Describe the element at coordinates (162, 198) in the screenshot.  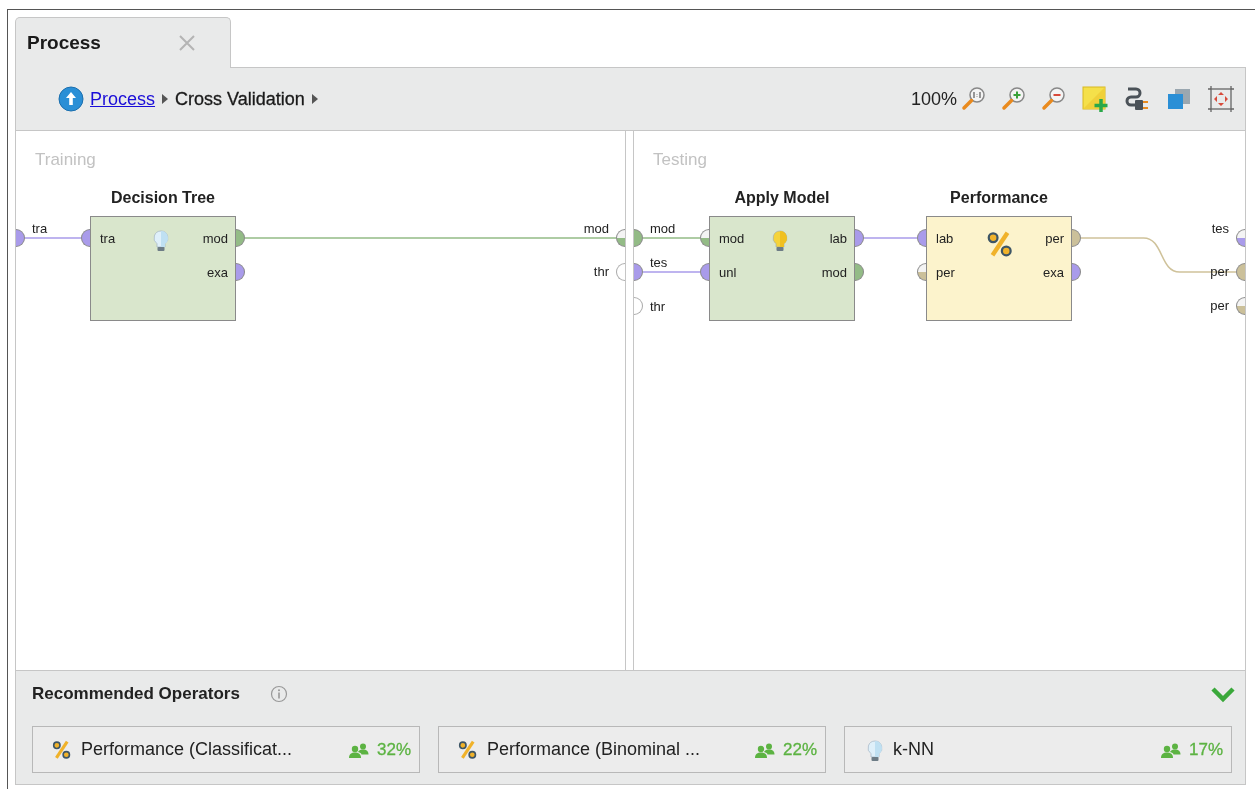
I see `operator-title: Decision Tree` at that location.